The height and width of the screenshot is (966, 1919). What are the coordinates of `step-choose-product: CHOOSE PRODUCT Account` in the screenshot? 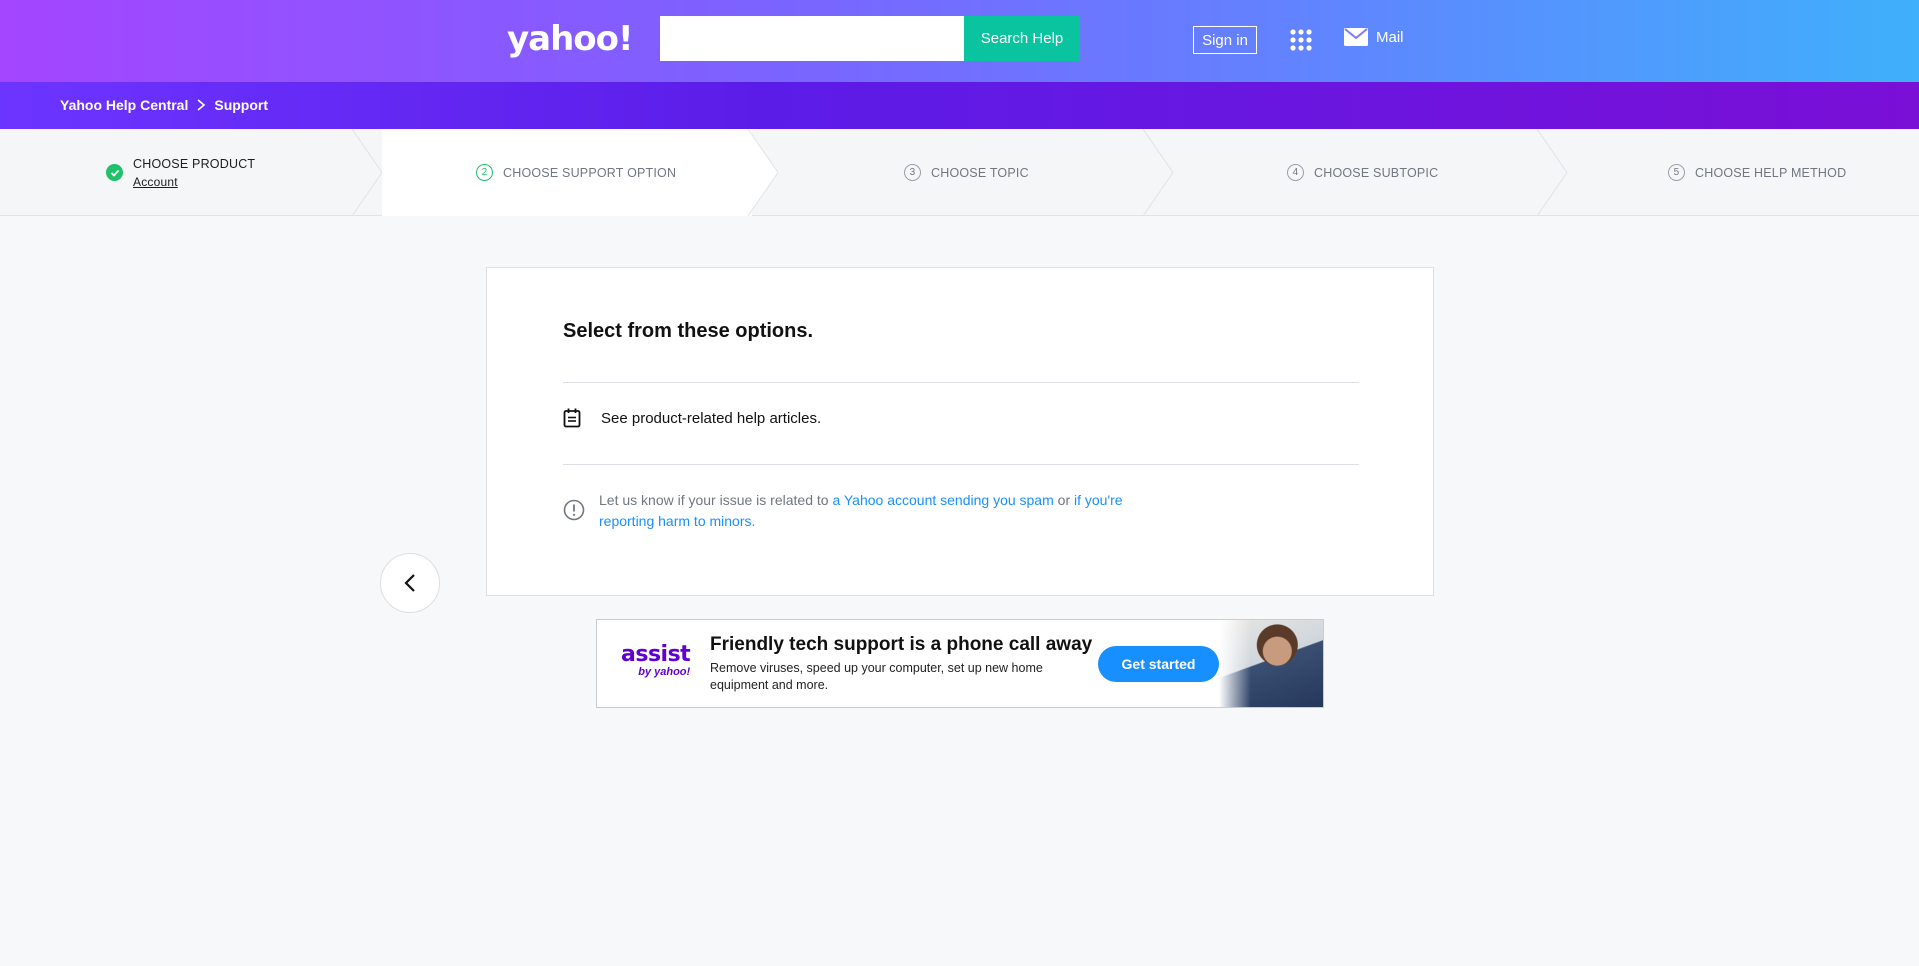 It's located at (180, 172).